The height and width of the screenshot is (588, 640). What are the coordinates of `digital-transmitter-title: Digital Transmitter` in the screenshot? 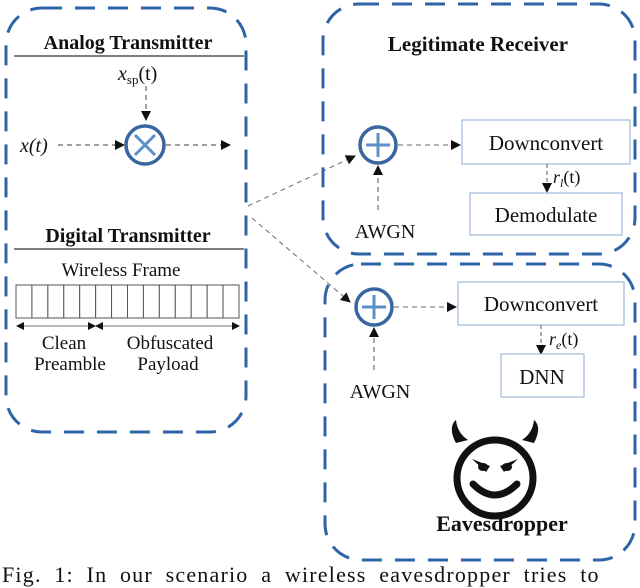 It's located at (127, 236).